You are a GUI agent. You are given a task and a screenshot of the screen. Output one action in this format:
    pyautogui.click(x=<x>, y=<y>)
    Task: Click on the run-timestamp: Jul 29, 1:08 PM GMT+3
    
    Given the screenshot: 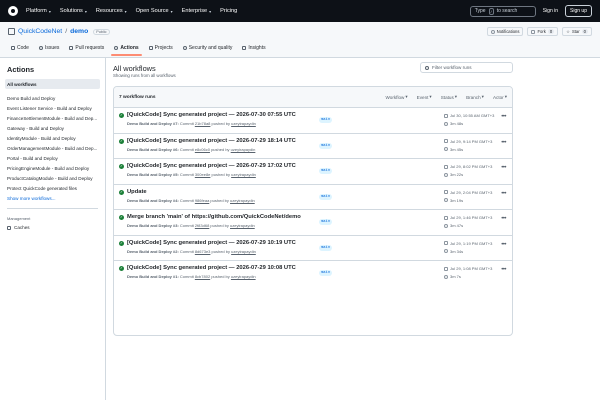 What is the action you would take?
    pyautogui.click(x=468, y=268)
    